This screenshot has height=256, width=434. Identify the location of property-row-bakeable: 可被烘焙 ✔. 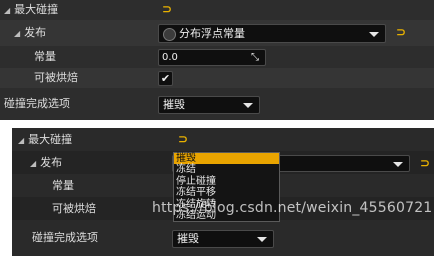
(217, 78).